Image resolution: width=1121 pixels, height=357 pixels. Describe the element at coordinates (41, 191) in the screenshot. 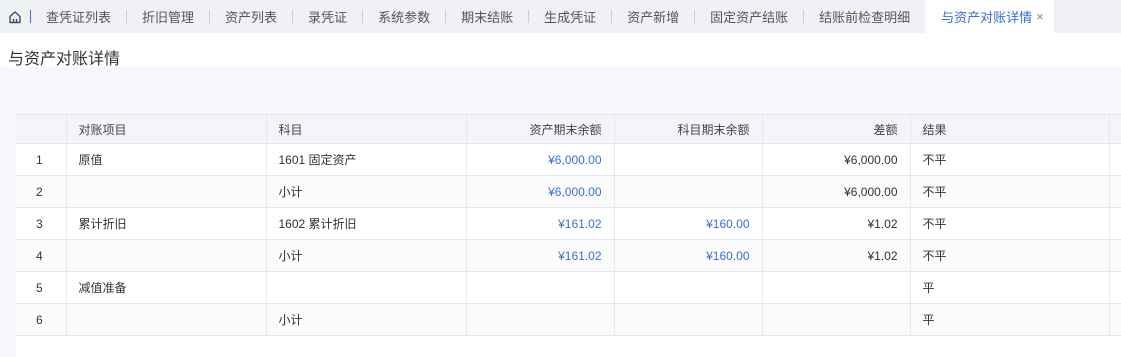

I see `cell-index: 2` at that location.